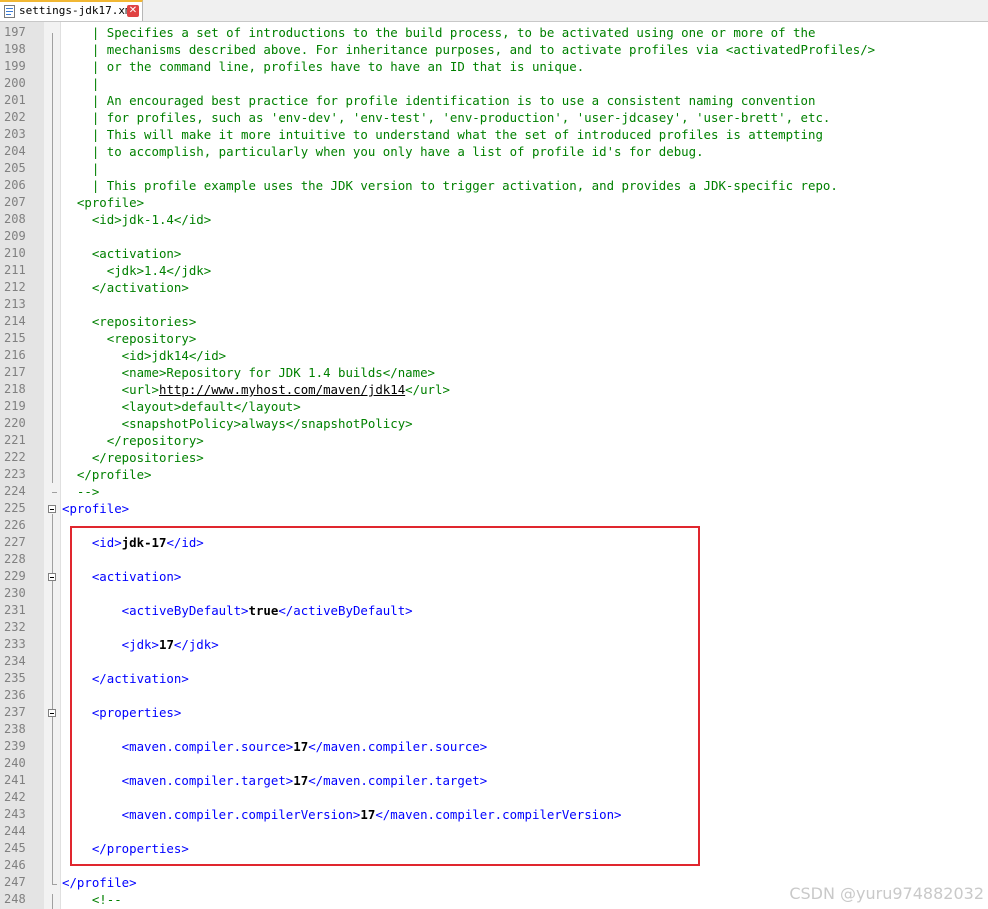 This screenshot has width=988, height=909. Describe the element at coordinates (15, 406) in the screenshot. I see `line-number: 219` at that location.